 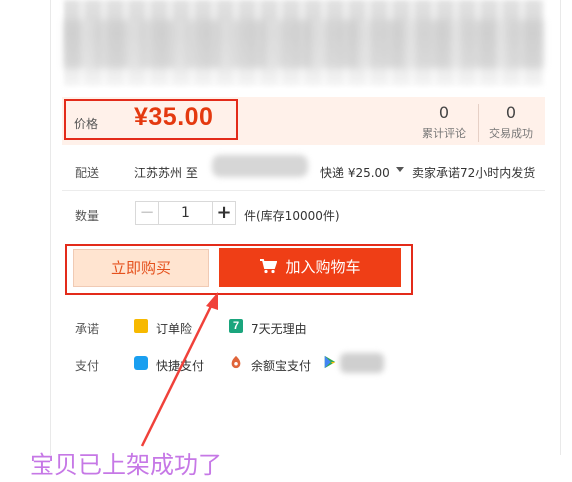 What do you see at coordinates (126, 465) in the screenshot?
I see `annotation-caption: 宝贝已上架成功了` at bounding box center [126, 465].